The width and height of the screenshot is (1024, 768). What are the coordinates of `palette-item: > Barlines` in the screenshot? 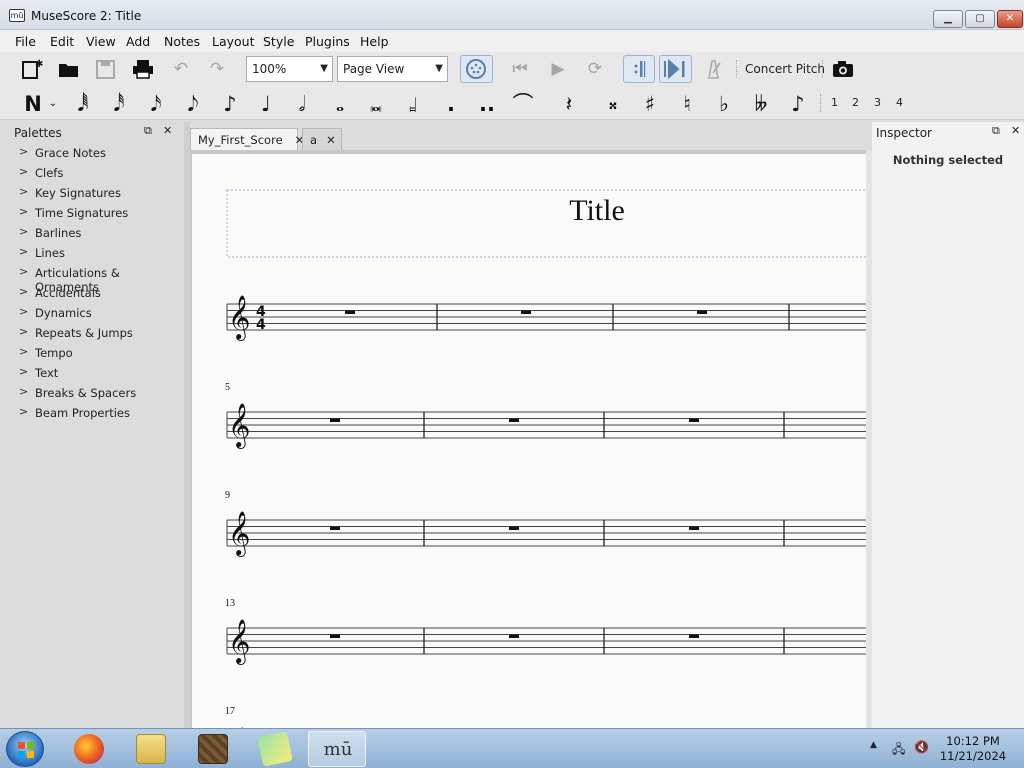 It's located at (97, 233).